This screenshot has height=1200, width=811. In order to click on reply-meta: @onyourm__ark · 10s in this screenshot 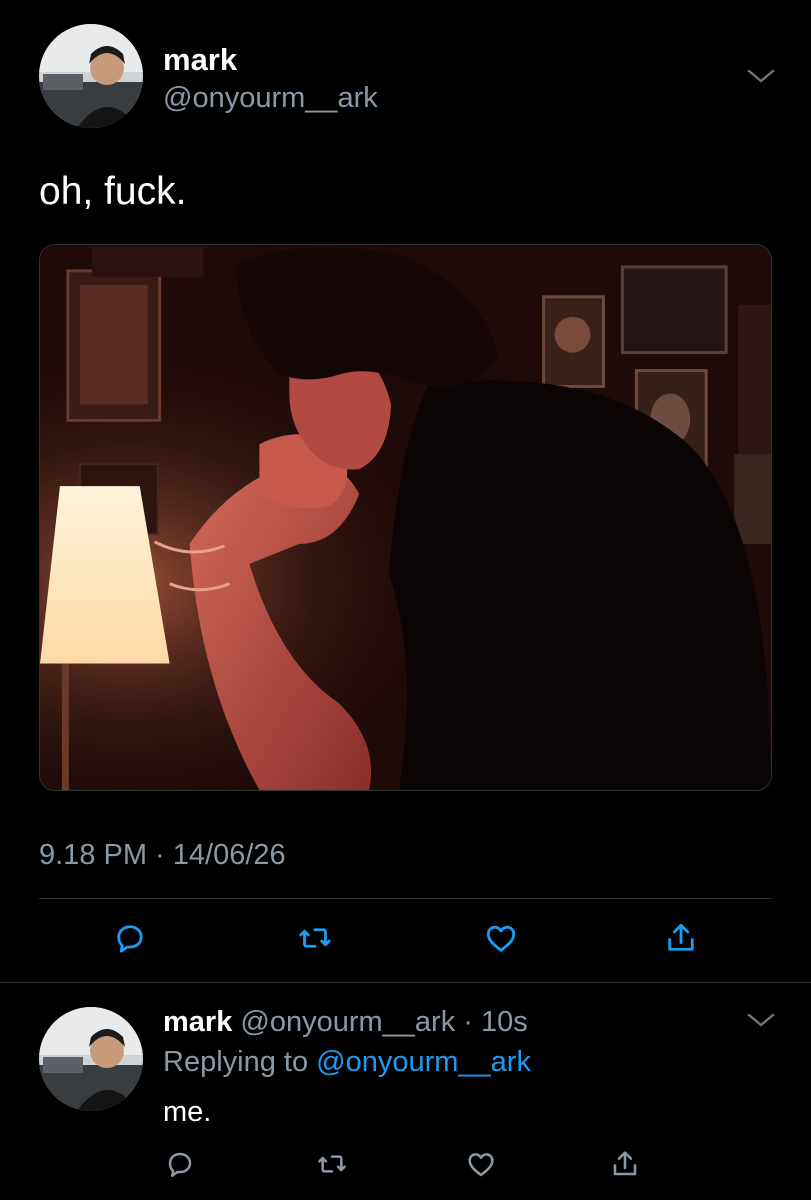, I will do `click(384, 1022)`.